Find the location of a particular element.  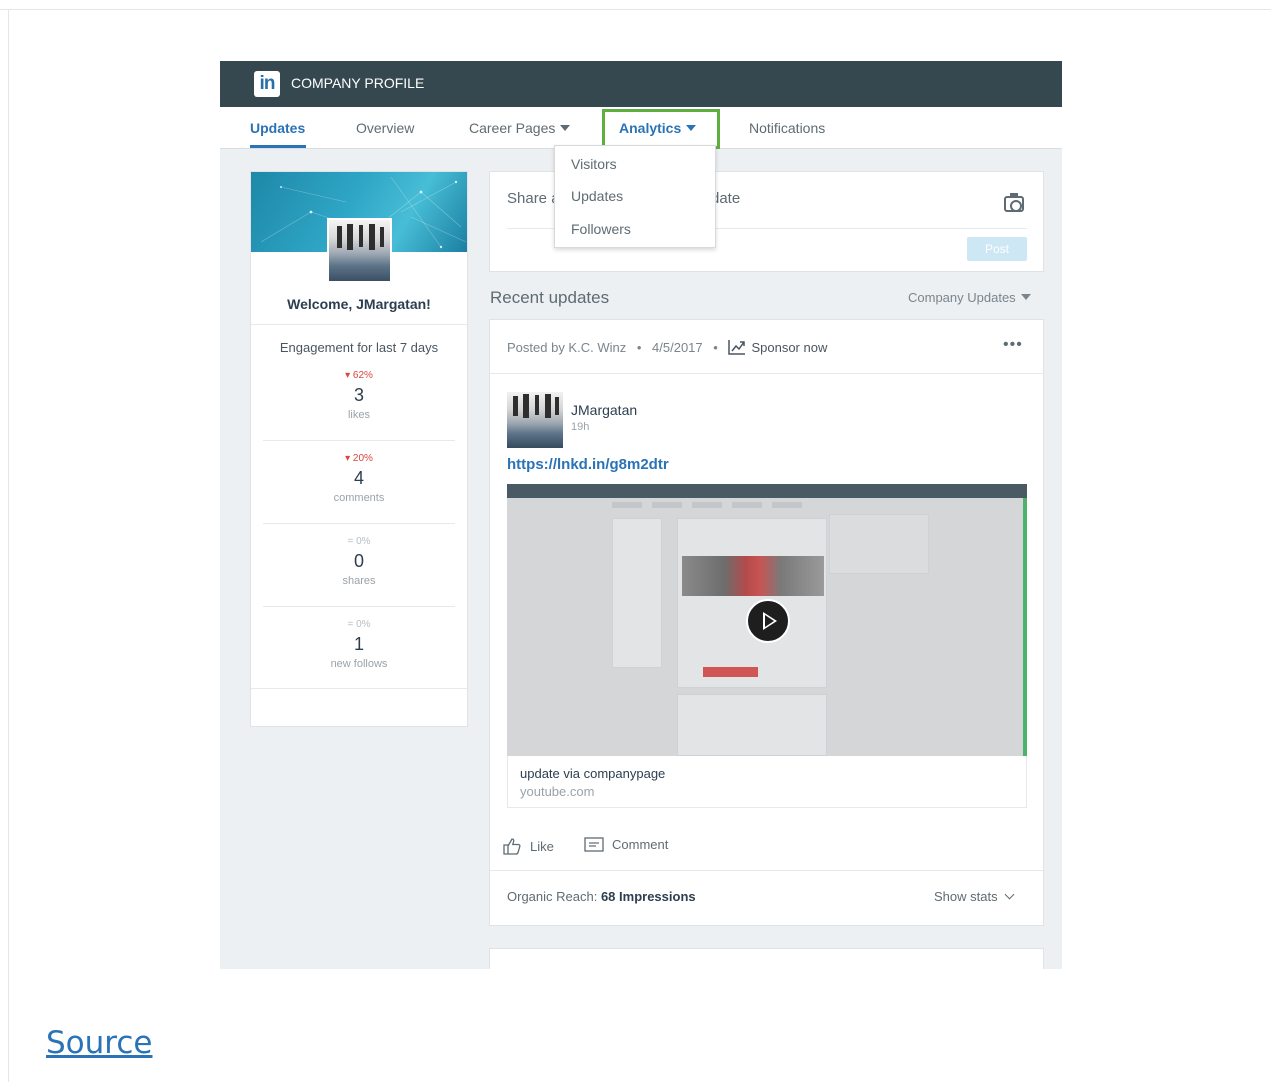

video-thumbnail-tabs is located at coordinates (762, 506).